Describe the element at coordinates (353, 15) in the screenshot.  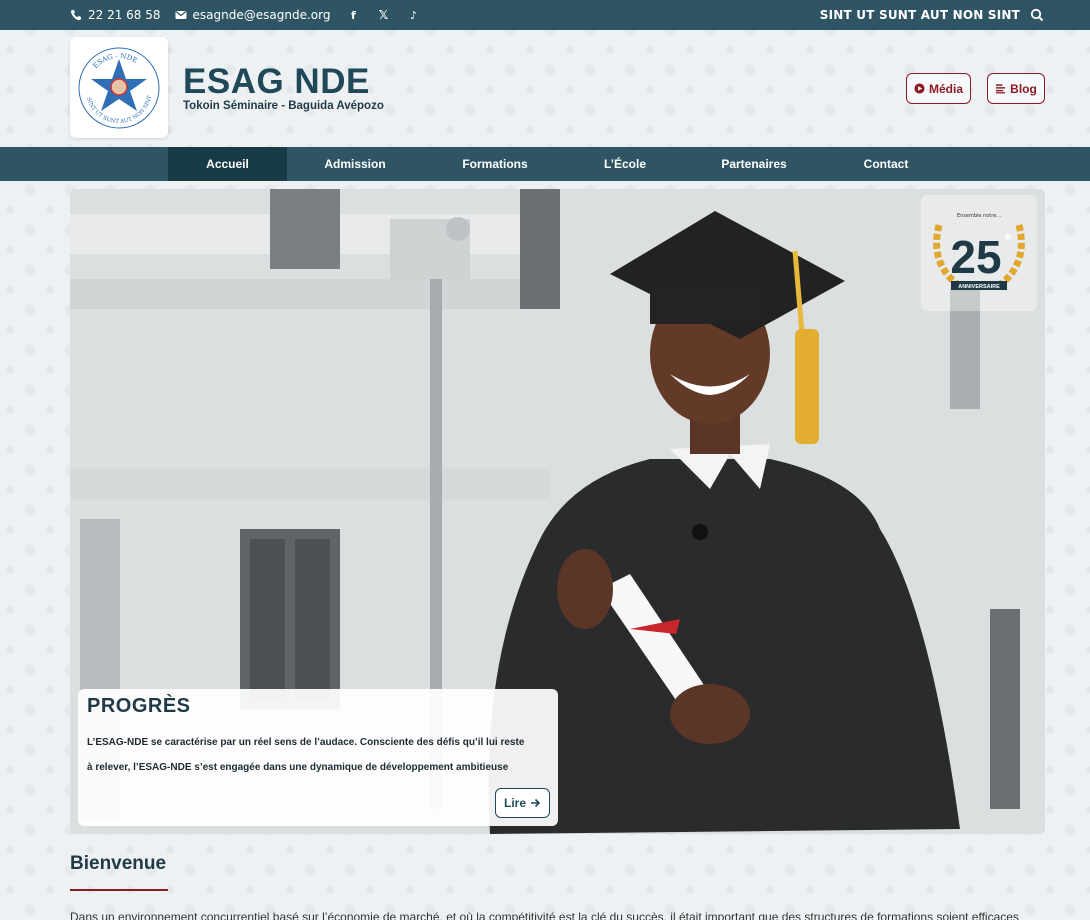
I see `facebook-icon: f` at that location.